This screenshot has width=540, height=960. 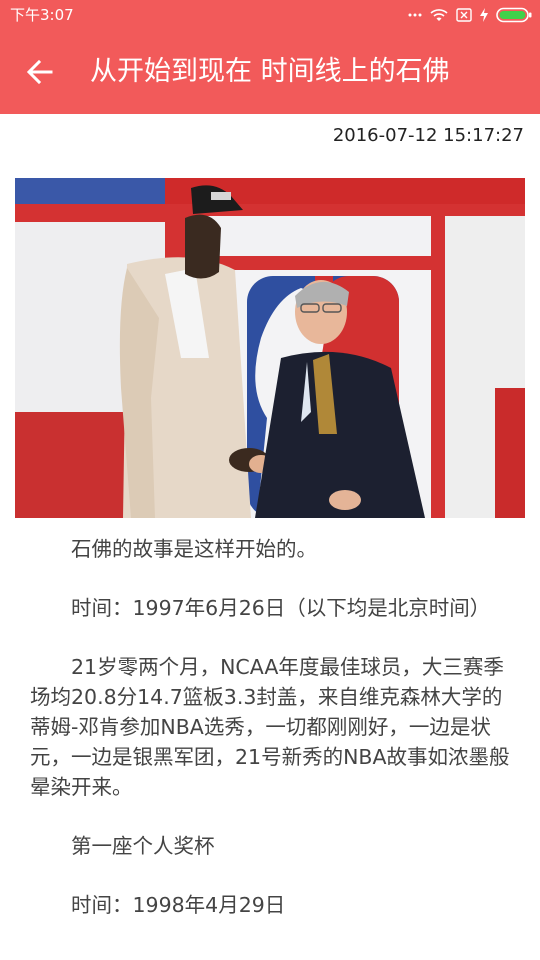 What do you see at coordinates (514, 15) in the screenshot?
I see `battery-icon` at bounding box center [514, 15].